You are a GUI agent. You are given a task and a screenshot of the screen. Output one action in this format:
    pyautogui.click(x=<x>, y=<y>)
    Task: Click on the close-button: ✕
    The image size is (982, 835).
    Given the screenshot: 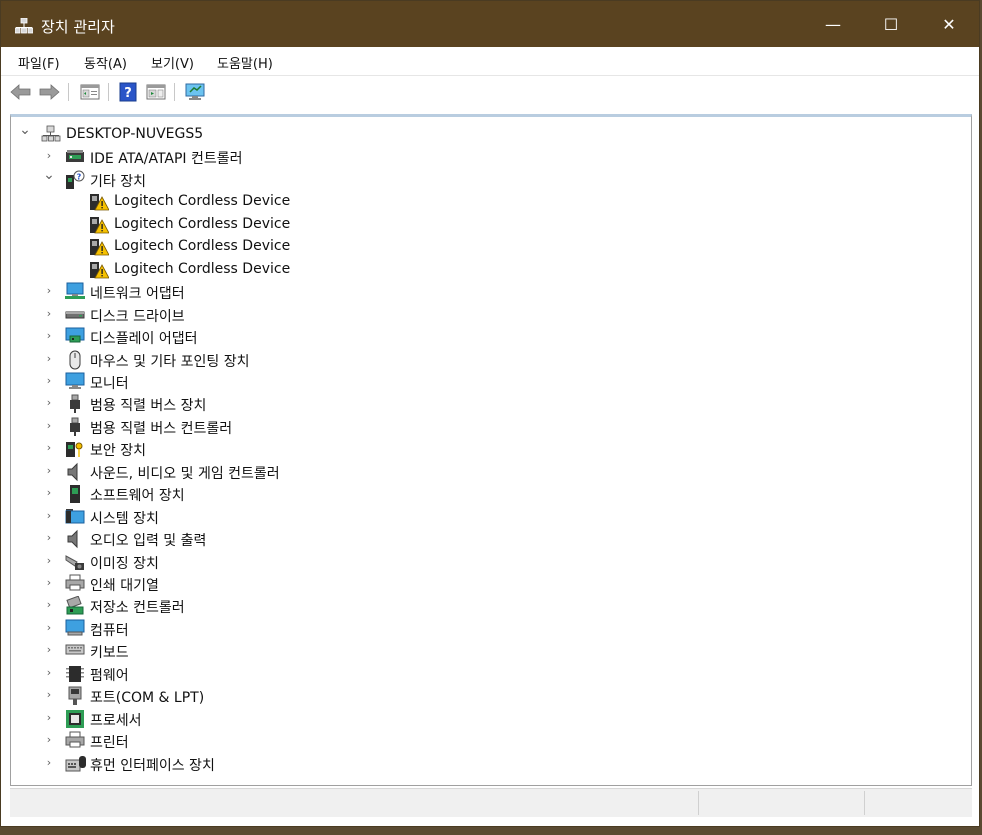 What is the action you would take?
    pyautogui.click(x=949, y=24)
    